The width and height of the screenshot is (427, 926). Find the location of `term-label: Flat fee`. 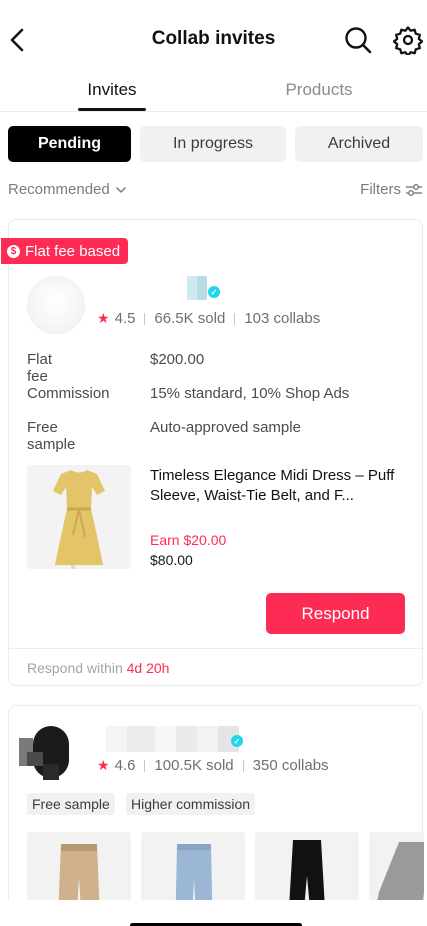

term-label: Flat fee is located at coordinates (40, 368).